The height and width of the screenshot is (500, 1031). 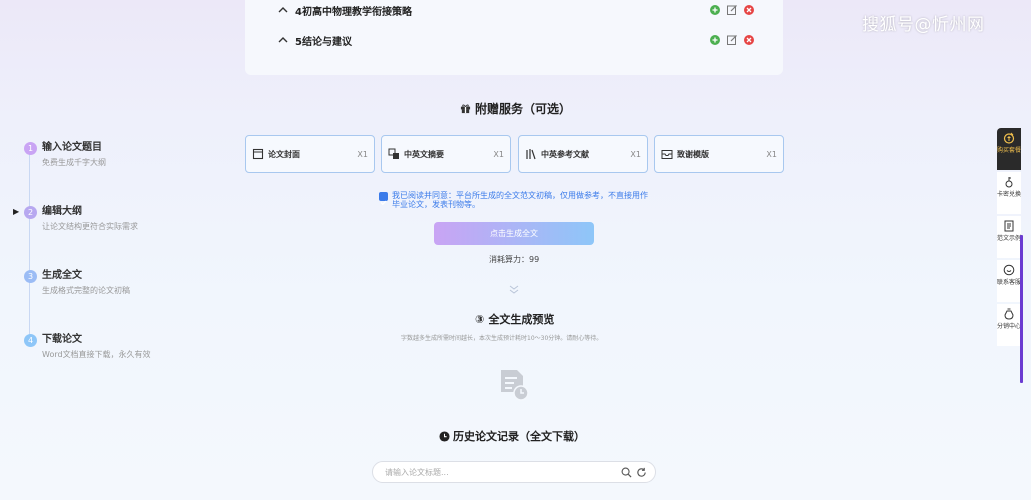 I want to click on service-card-thanks: 致谢模版 X1, so click(x=719, y=154).